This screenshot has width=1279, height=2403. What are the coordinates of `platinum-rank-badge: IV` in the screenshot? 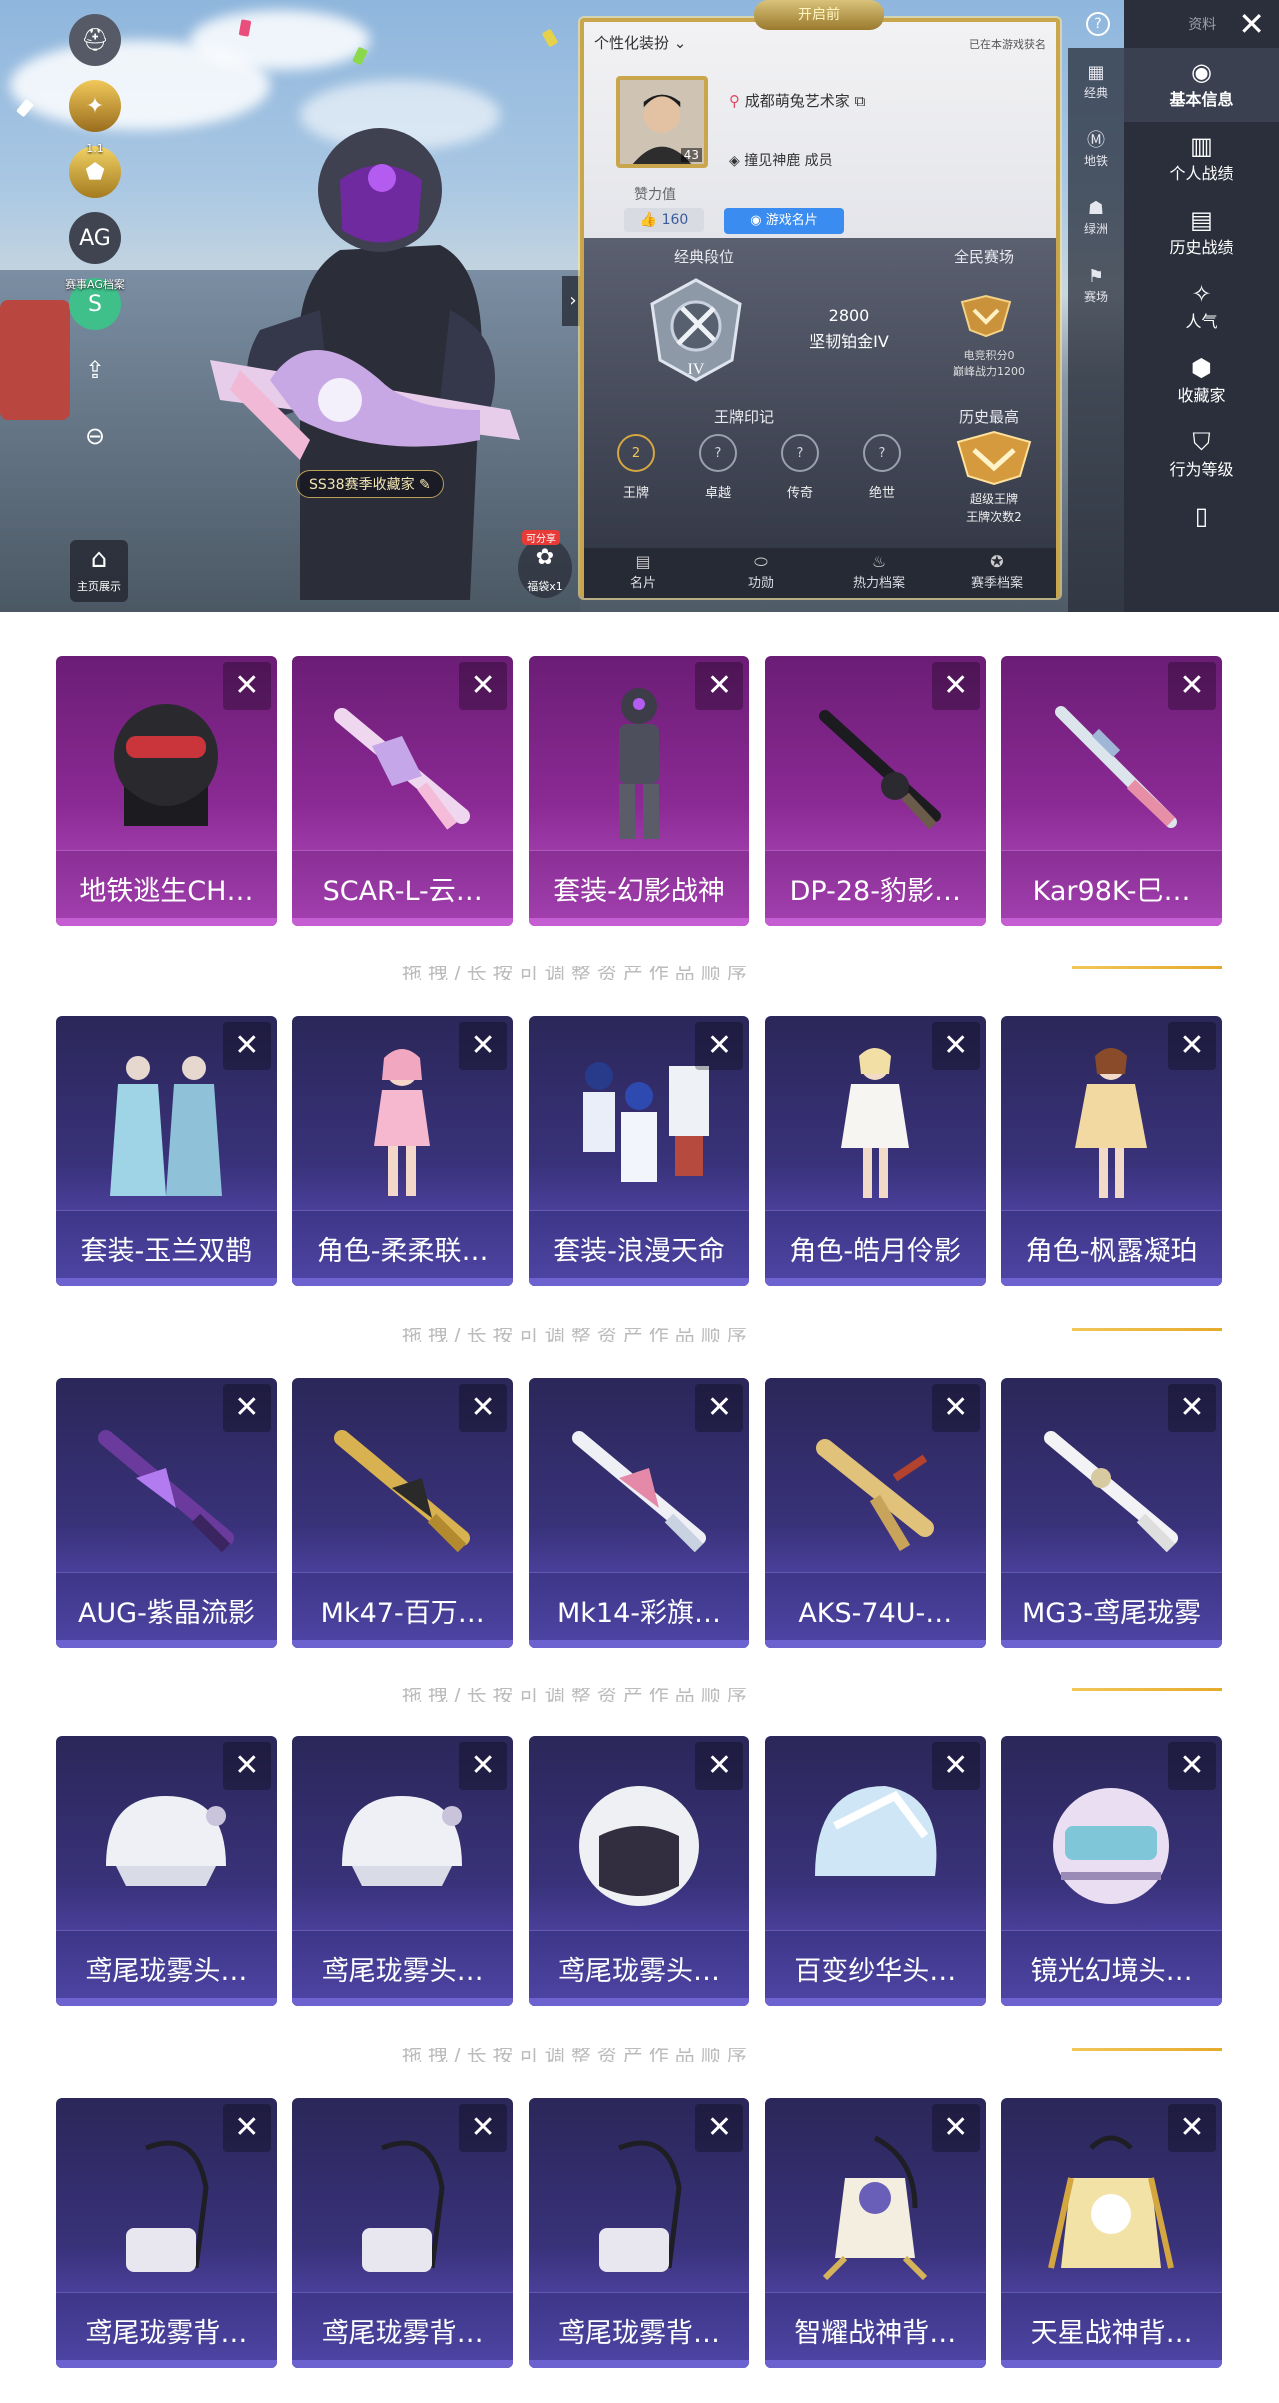 It's located at (696, 330).